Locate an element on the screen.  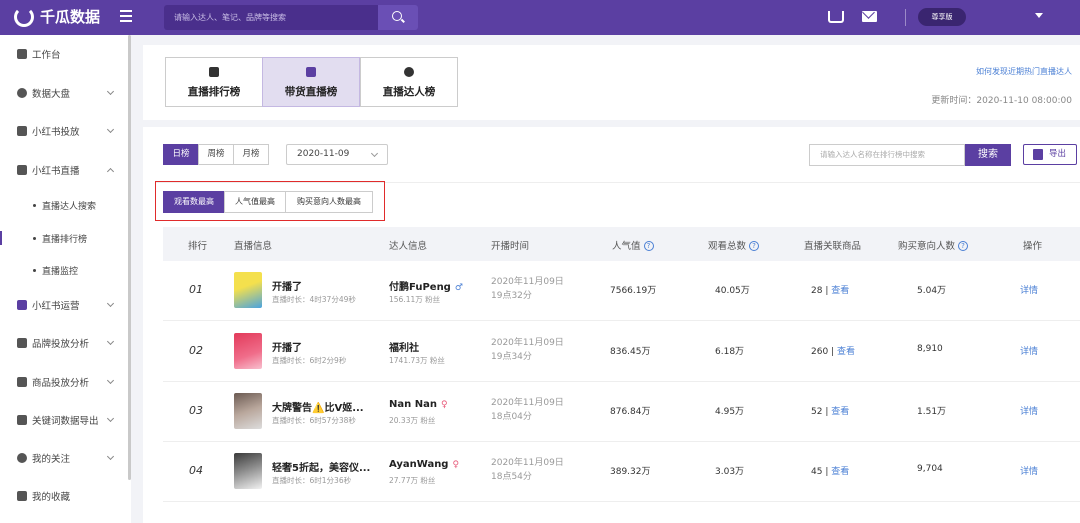
start-clock: 18点04分 is located at coordinates (511, 417).